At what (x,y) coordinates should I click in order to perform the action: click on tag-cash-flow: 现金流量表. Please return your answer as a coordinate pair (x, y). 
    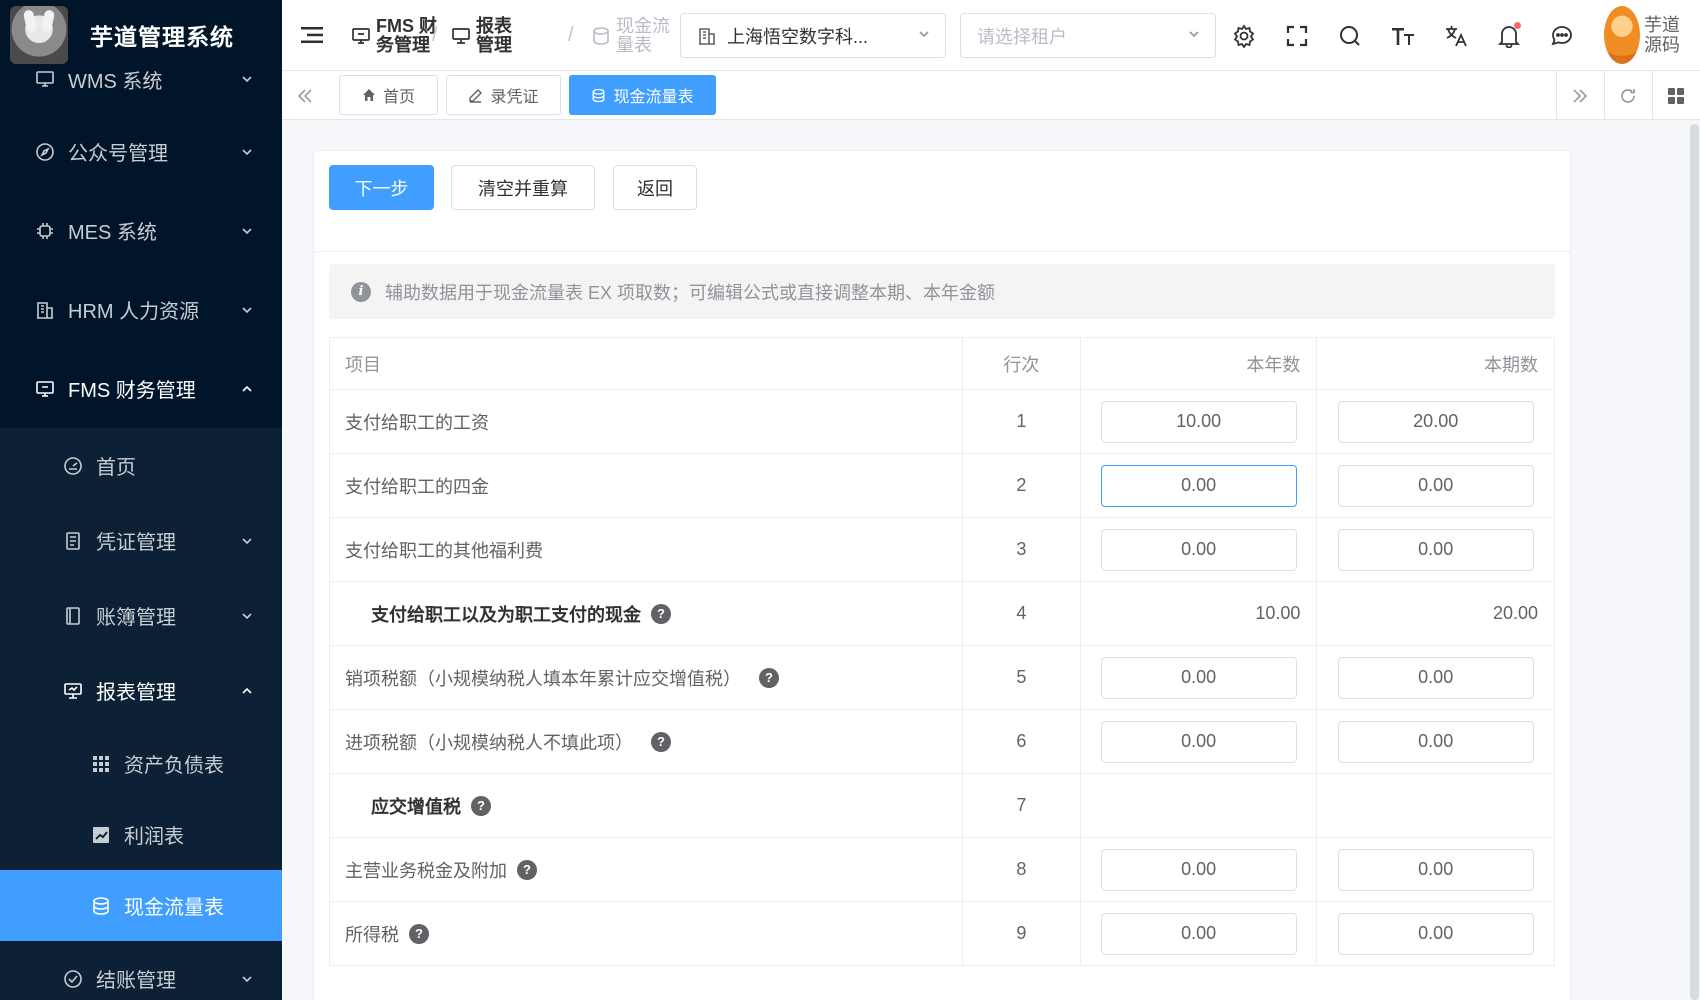
    Looking at the image, I should click on (642, 95).